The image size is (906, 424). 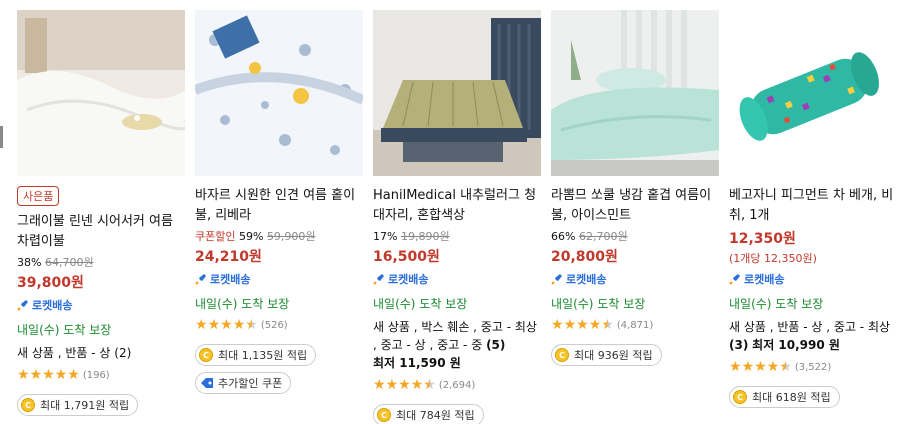 I want to click on other-sellers-info: 새 상품 , 반품 - 상 , 중고 - 최상 (3) 최저 10,990 원, so click(x=813, y=336).